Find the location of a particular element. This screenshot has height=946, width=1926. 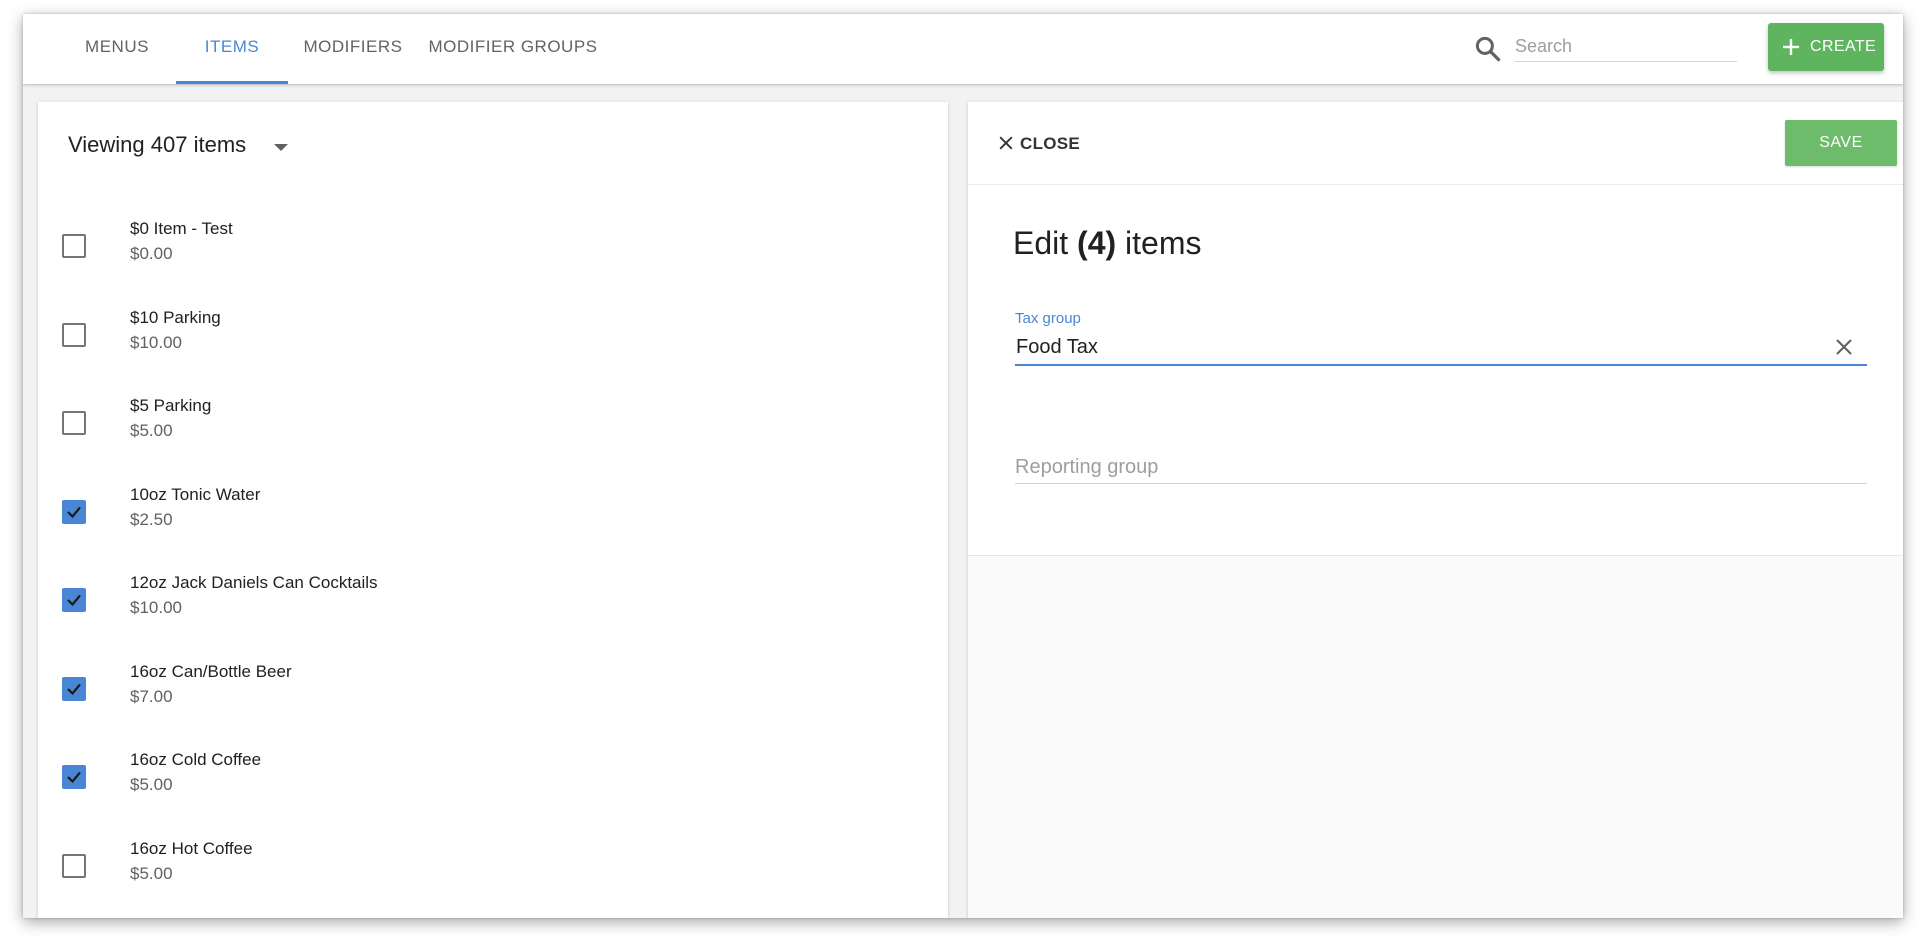

close-button-label: CLOSE is located at coordinates (1050, 143).